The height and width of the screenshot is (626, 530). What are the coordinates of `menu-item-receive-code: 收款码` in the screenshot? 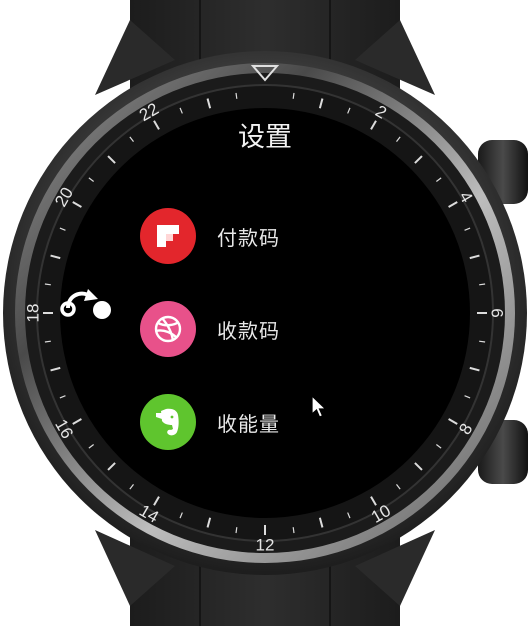 It's located at (210, 329).